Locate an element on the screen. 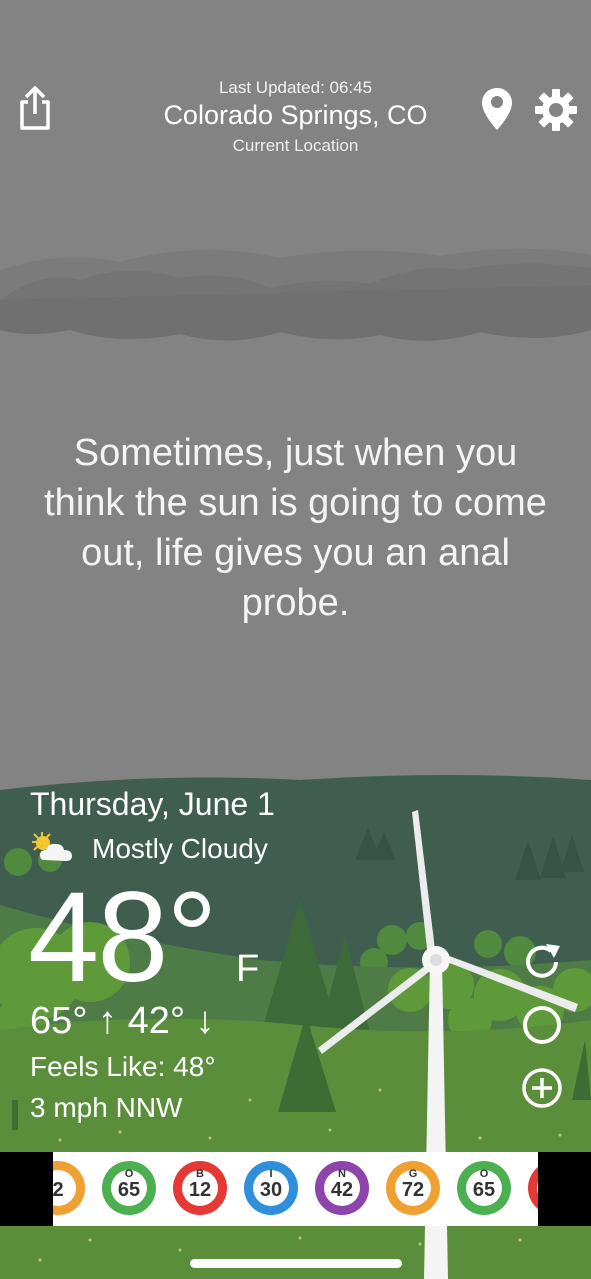 The width and height of the screenshot is (591, 1279). bingo-ball: I 30 is located at coordinates (271, 1188).